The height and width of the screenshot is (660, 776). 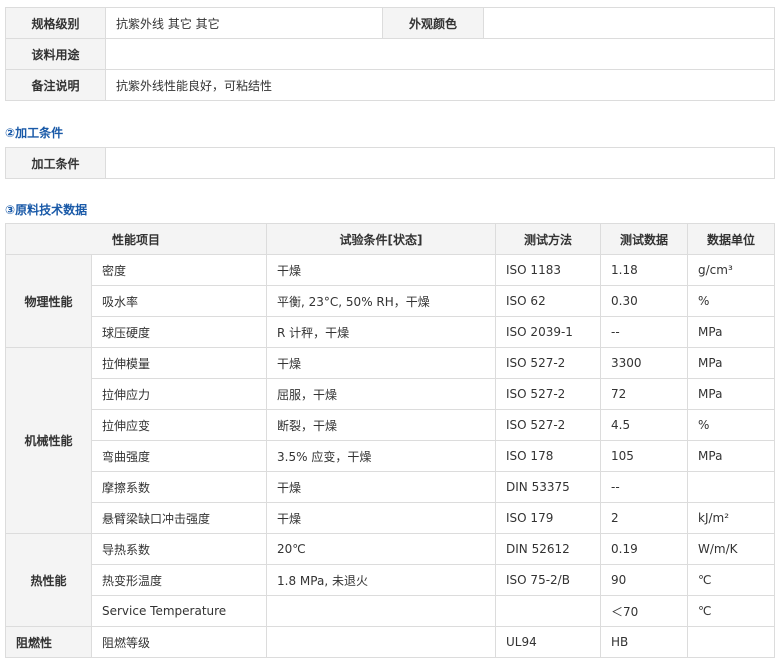 What do you see at coordinates (644, 611) in the screenshot?
I see `test-value: ＜70` at bounding box center [644, 611].